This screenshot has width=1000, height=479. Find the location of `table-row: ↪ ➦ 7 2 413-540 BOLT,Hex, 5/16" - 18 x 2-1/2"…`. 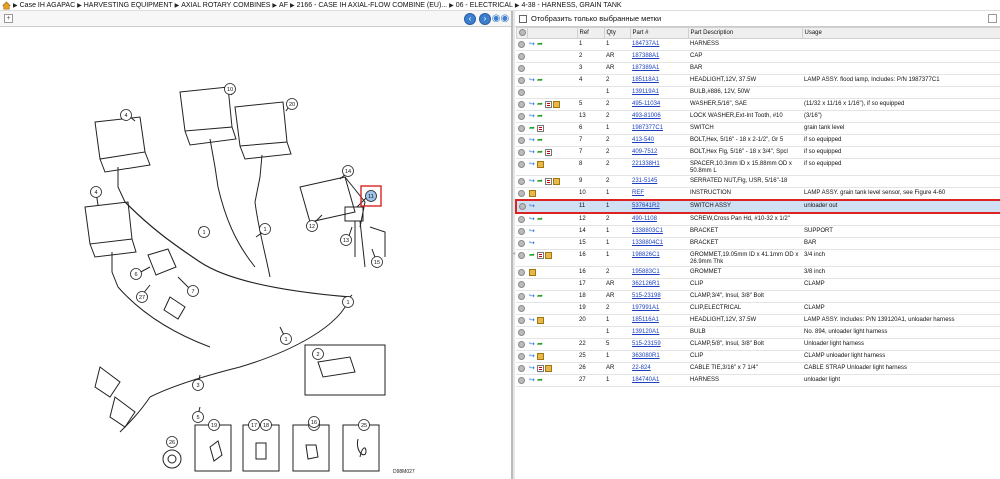

table-row: ↪ ➦ 7 2 413-540 BOLT,Hex, 5/16" - 18 x 2-1/2"… is located at coordinates (758, 140).